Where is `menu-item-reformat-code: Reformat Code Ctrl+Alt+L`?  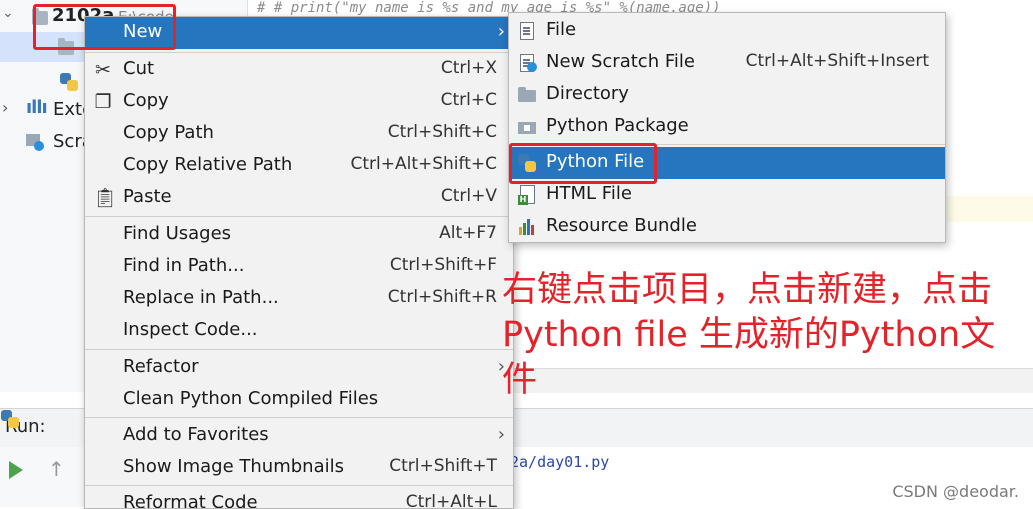
menu-item-reformat-code: Reformat Code Ctrl+Alt+L is located at coordinates (299, 498).